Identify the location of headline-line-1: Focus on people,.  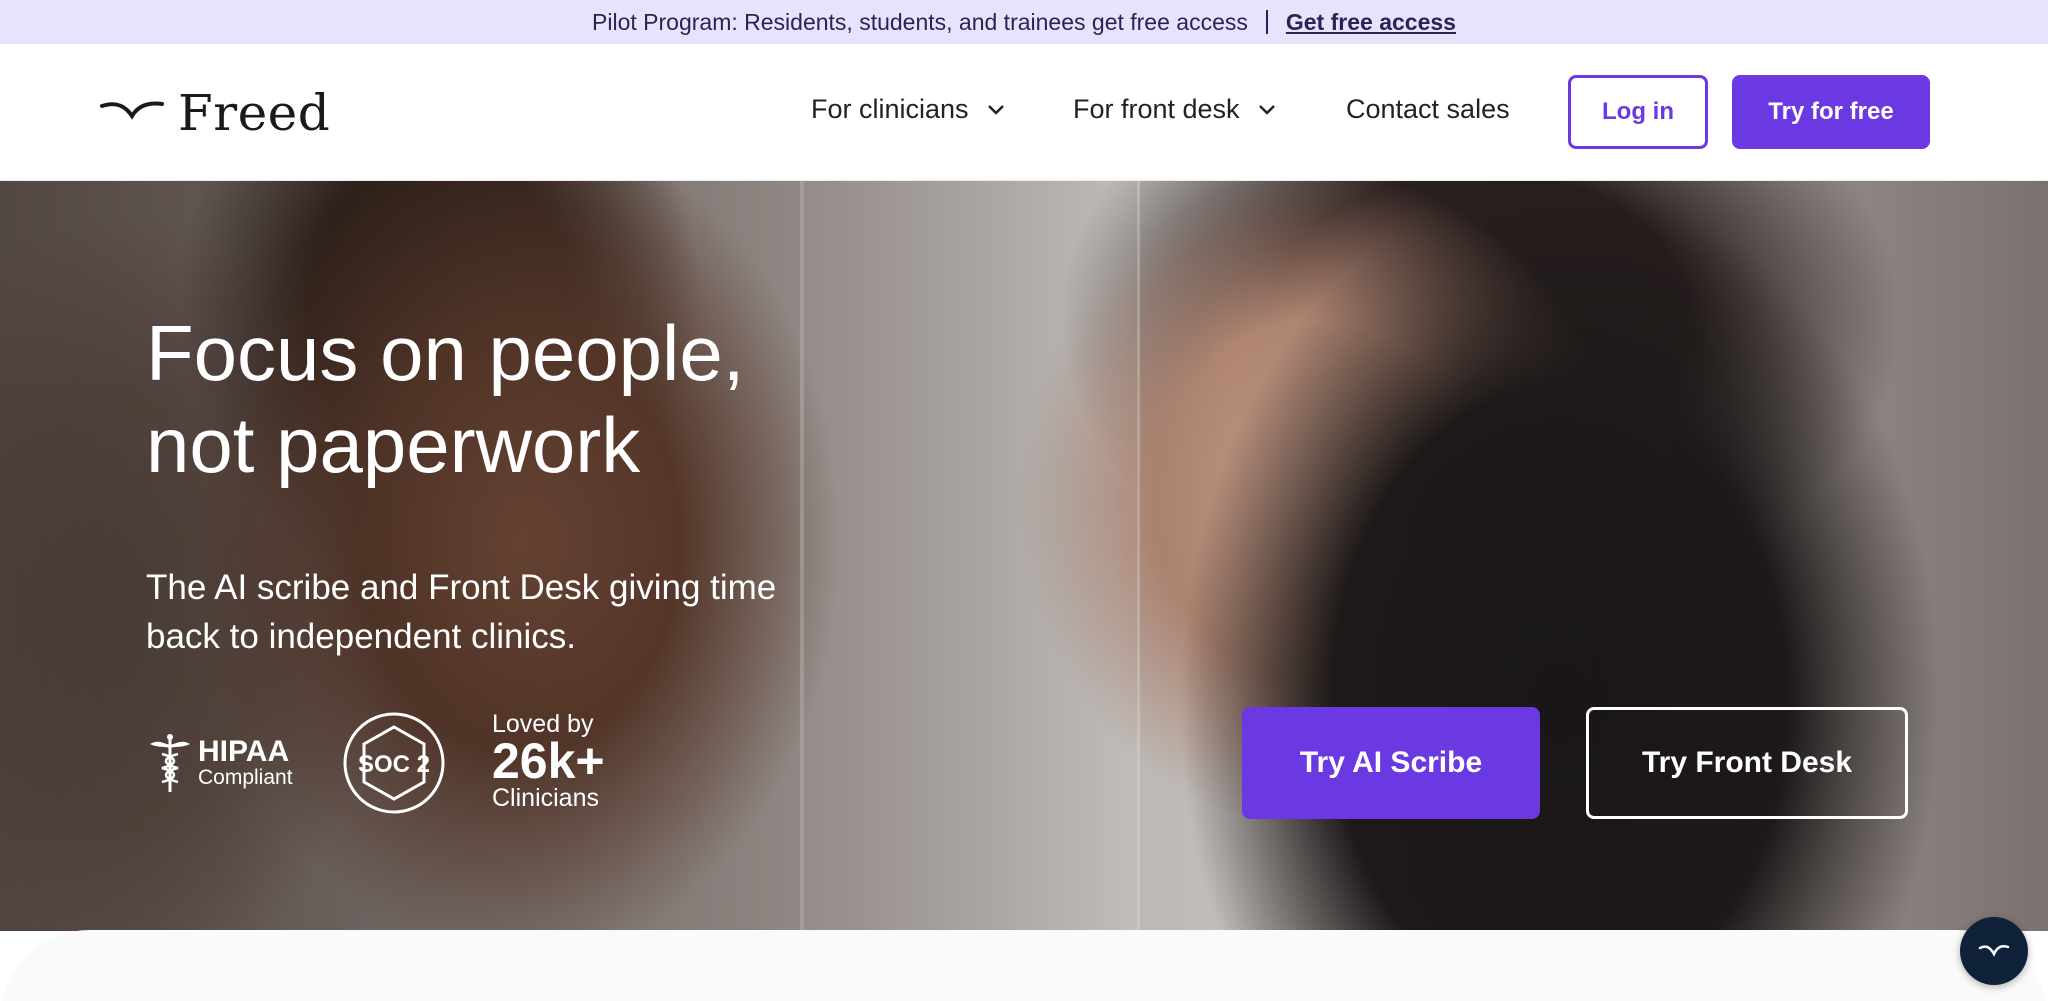
(445, 353).